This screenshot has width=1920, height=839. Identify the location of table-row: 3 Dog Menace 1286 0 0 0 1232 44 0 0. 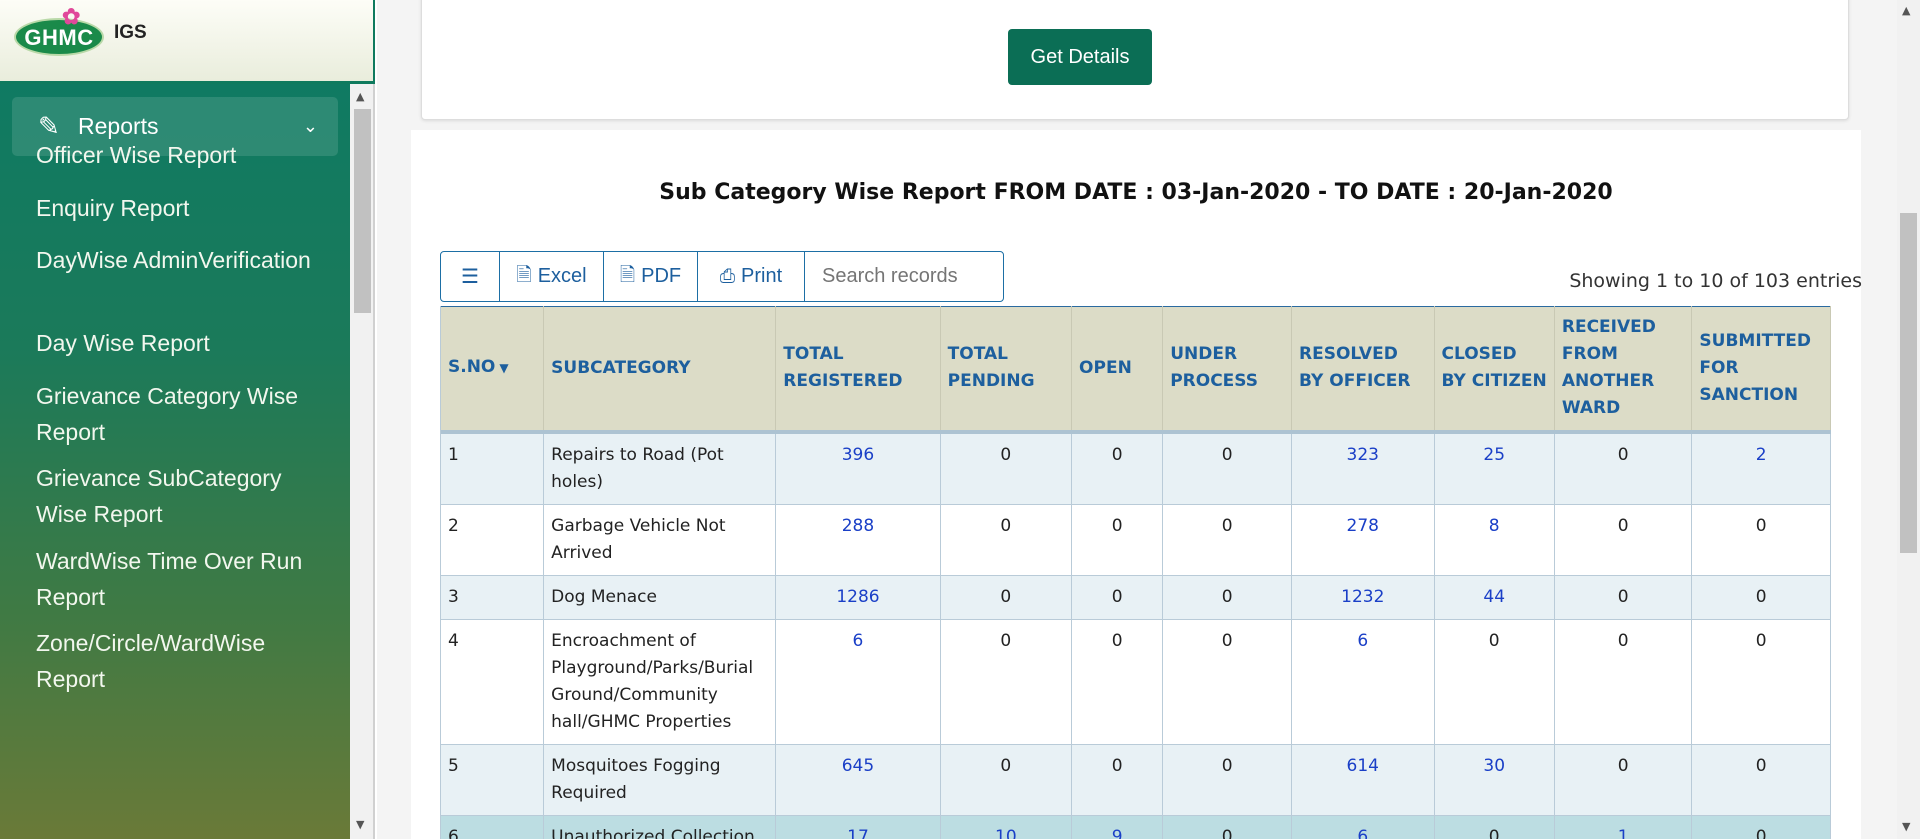
(1136, 597).